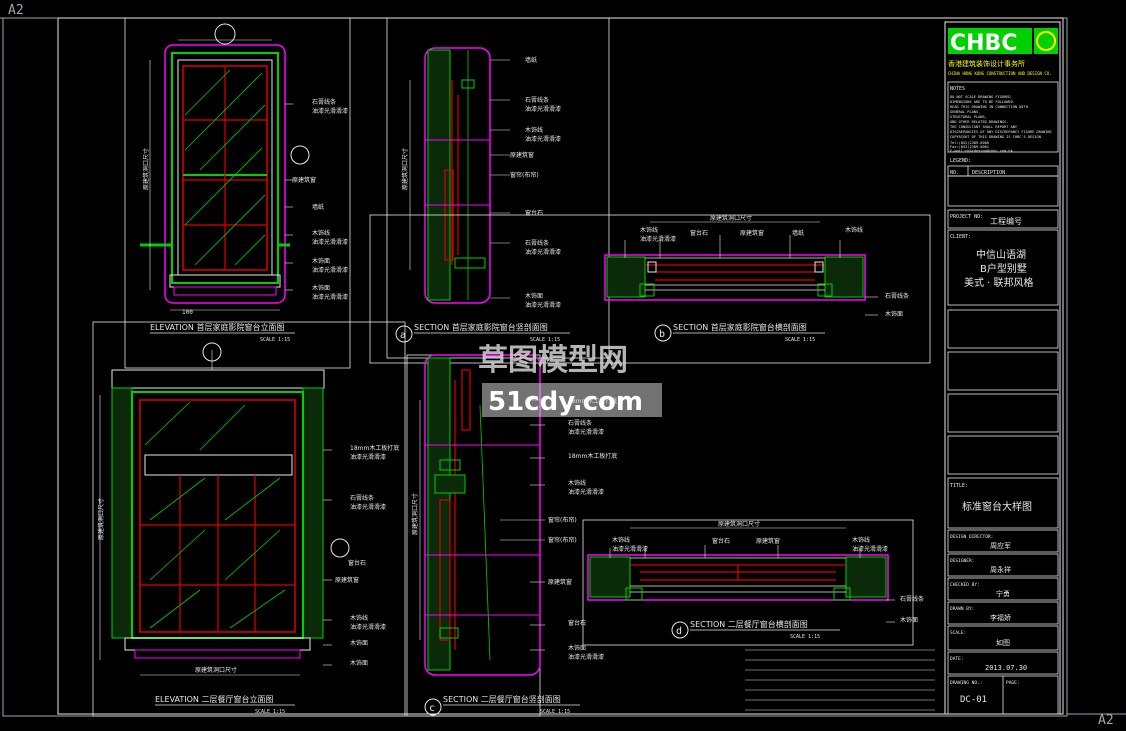 This screenshot has height=731, width=1126. What do you see at coordinates (275, 340) in the screenshot?
I see `view-scale-1: SCALE 1:15` at bounding box center [275, 340].